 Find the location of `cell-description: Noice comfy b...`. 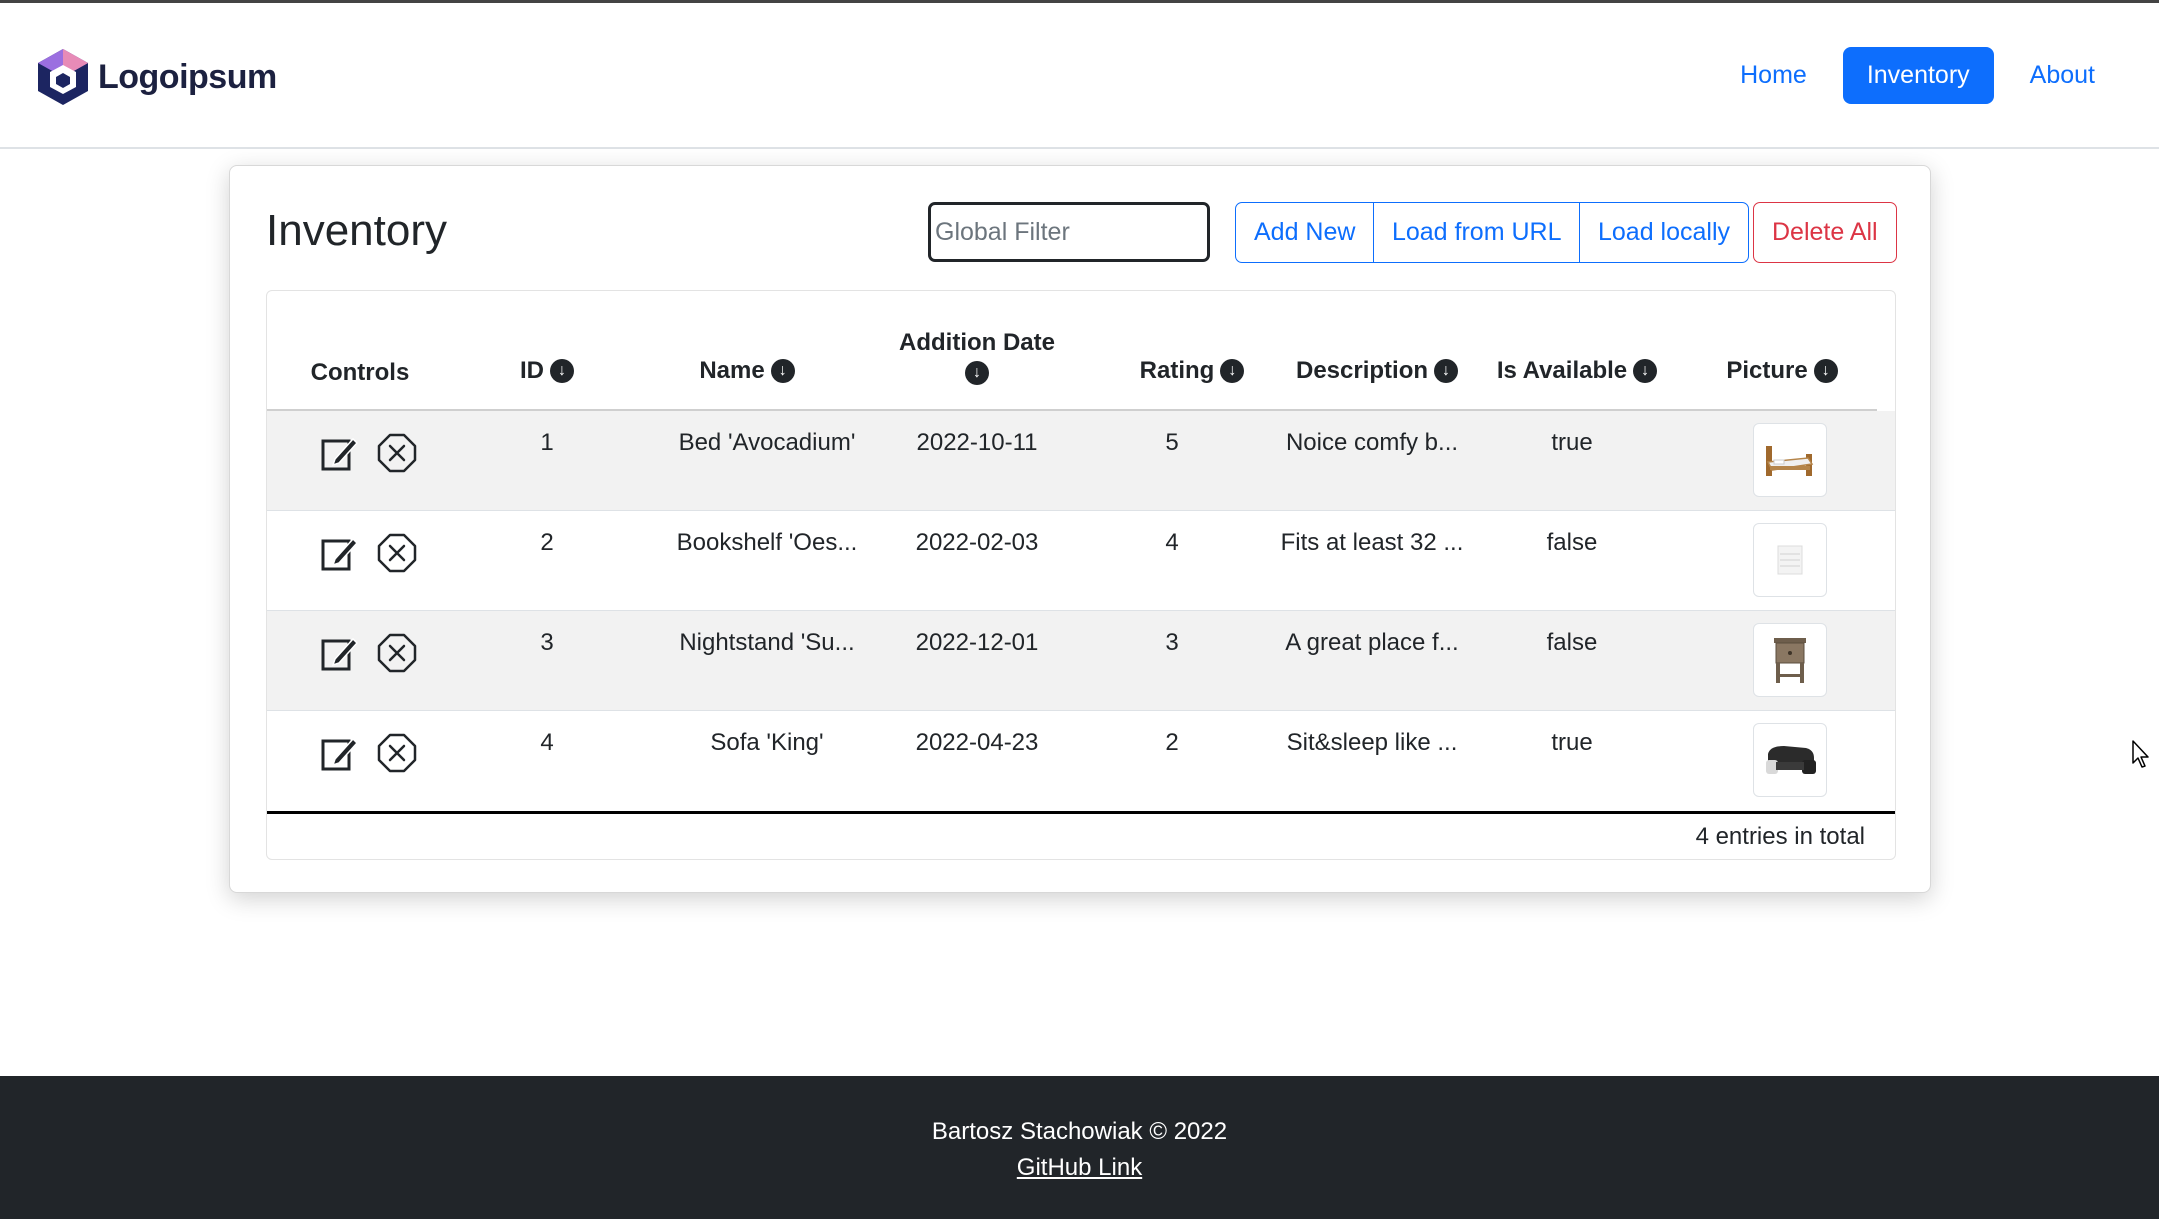

cell-description: Noice comfy b... is located at coordinates (1372, 442).